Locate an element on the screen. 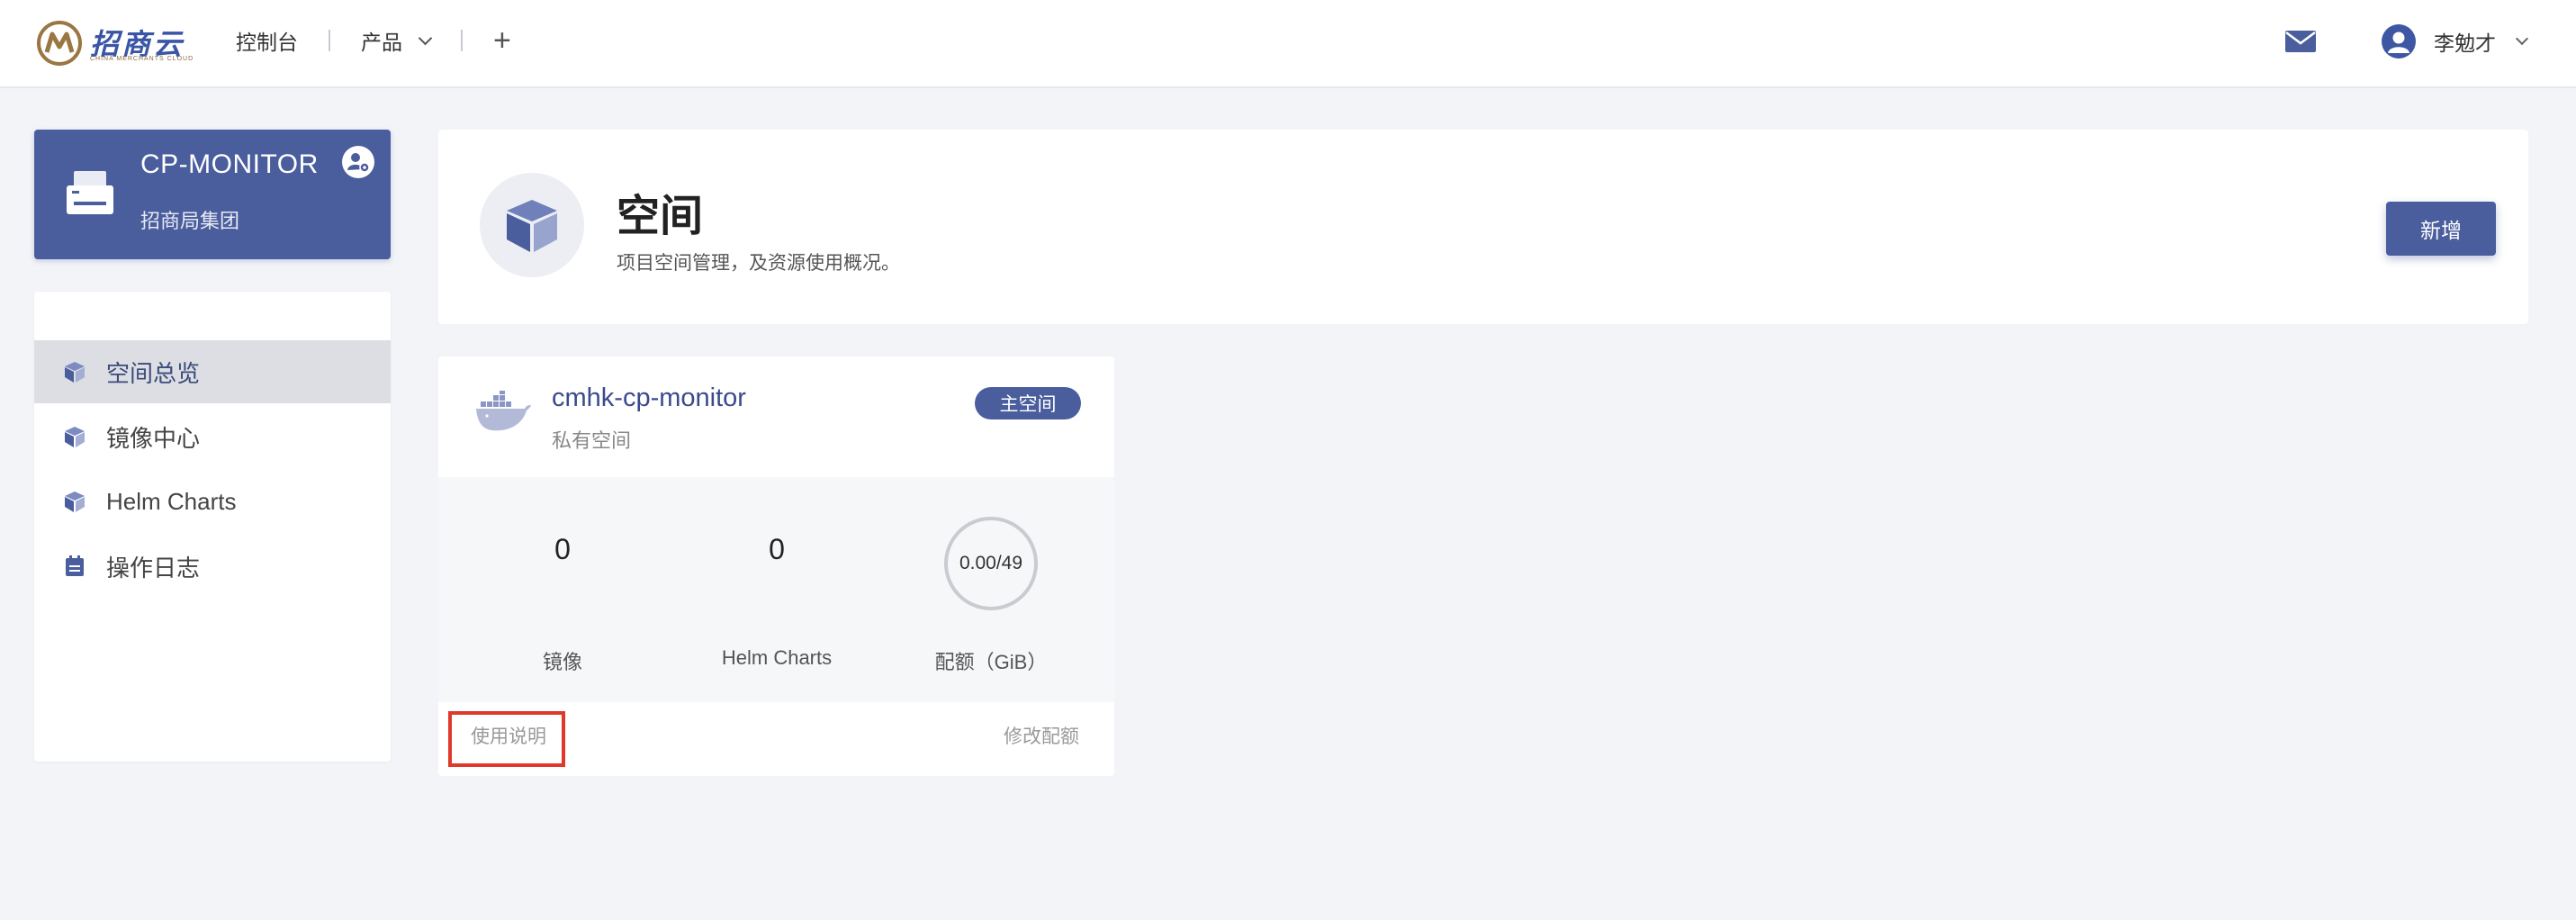 This screenshot has height=920, width=2576. top-bar: 招商云 CHINA MERCHANTS CLOUD 控制台 产品 + 李勉才 is located at coordinates (1288, 44).